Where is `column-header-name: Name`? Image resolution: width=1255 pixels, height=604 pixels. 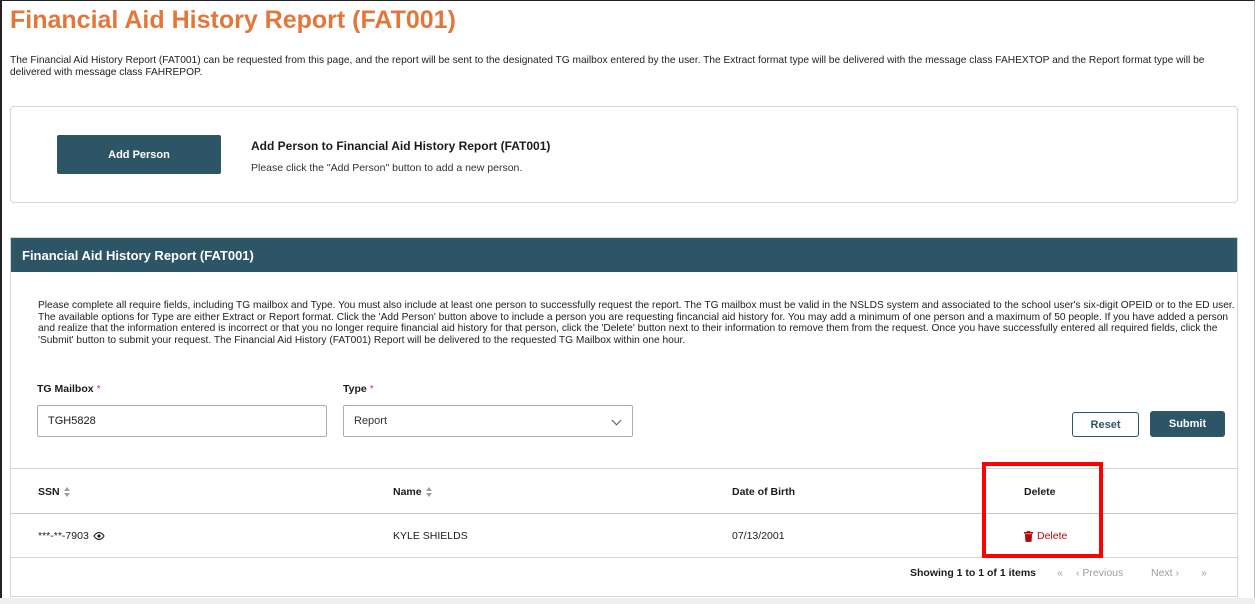 column-header-name: Name is located at coordinates (413, 492).